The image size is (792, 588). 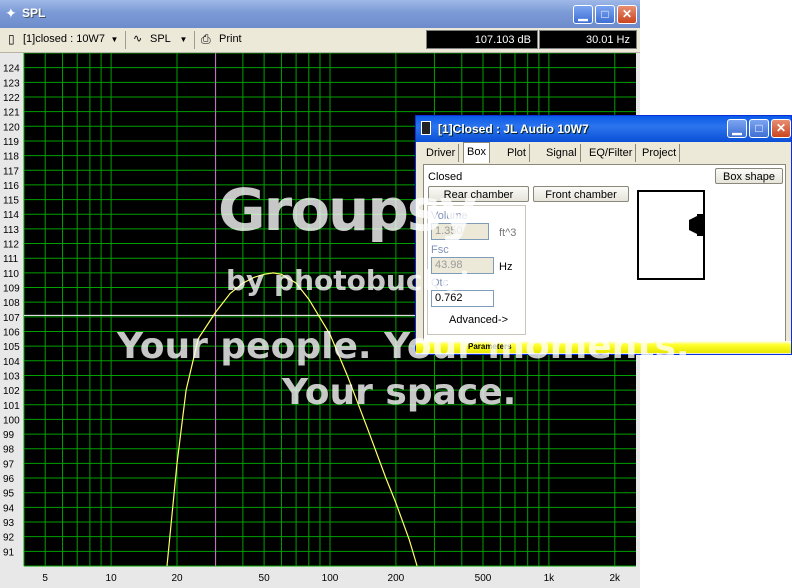 What do you see at coordinates (506, 267) in the screenshot?
I see `fsc-unit: Hz` at bounding box center [506, 267].